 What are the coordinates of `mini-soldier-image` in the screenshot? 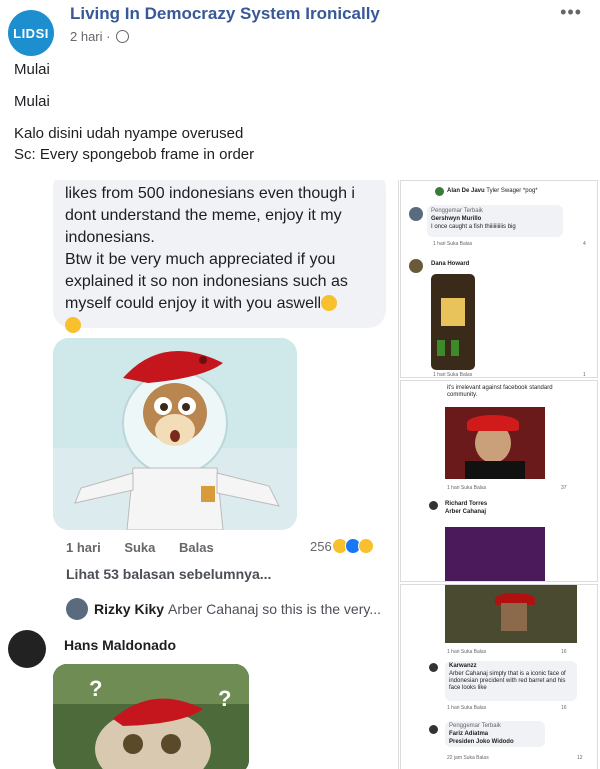 It's located at (511, 614).